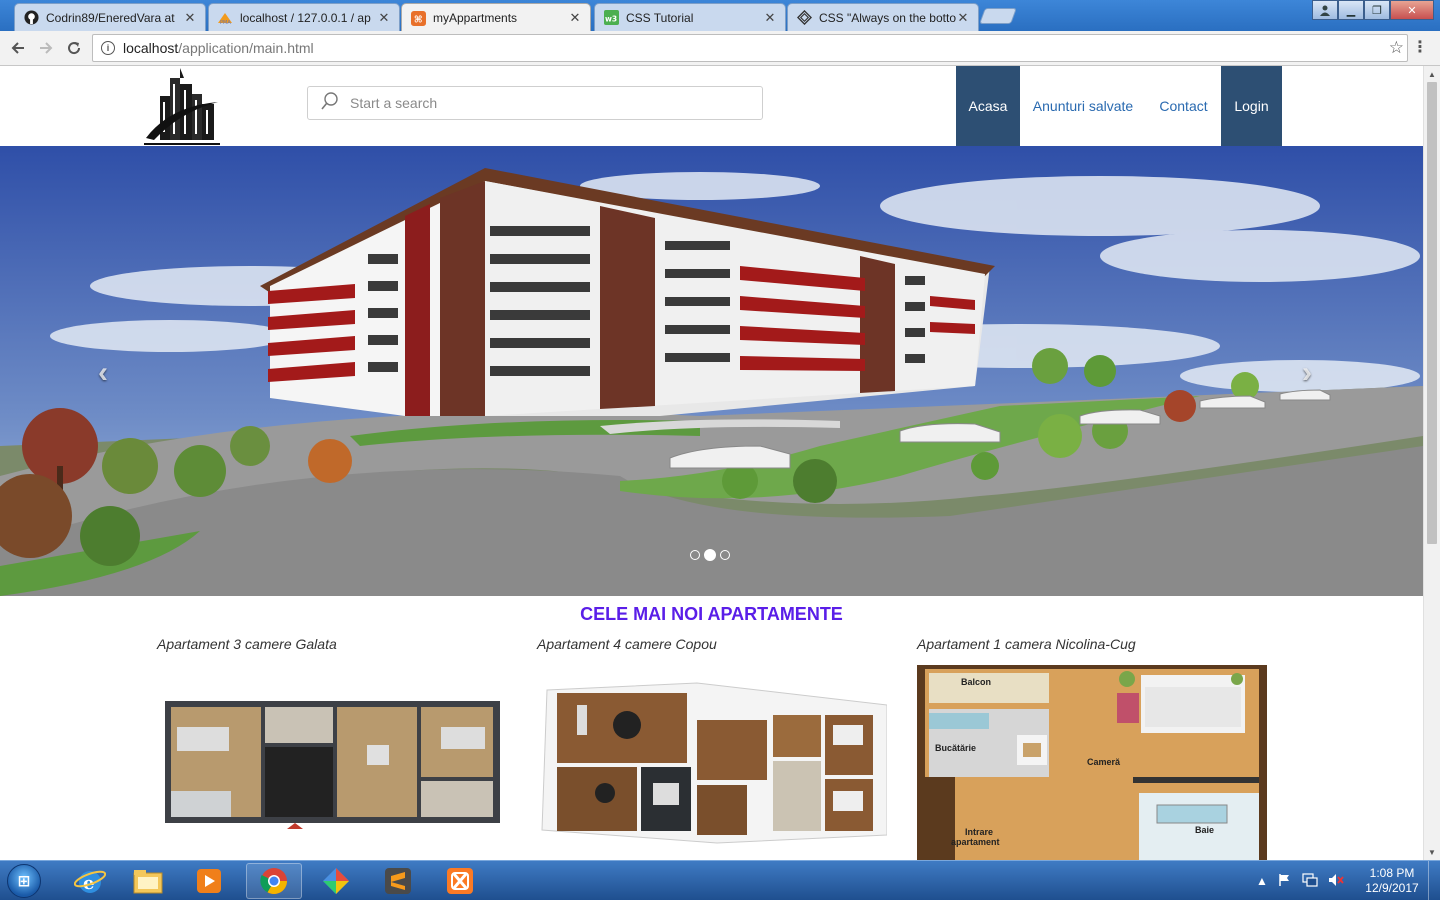 The height and width of the screenshot is (900, 1440). I want to click on page-scrollbar: ▲ ▼, so click(1431, 463).